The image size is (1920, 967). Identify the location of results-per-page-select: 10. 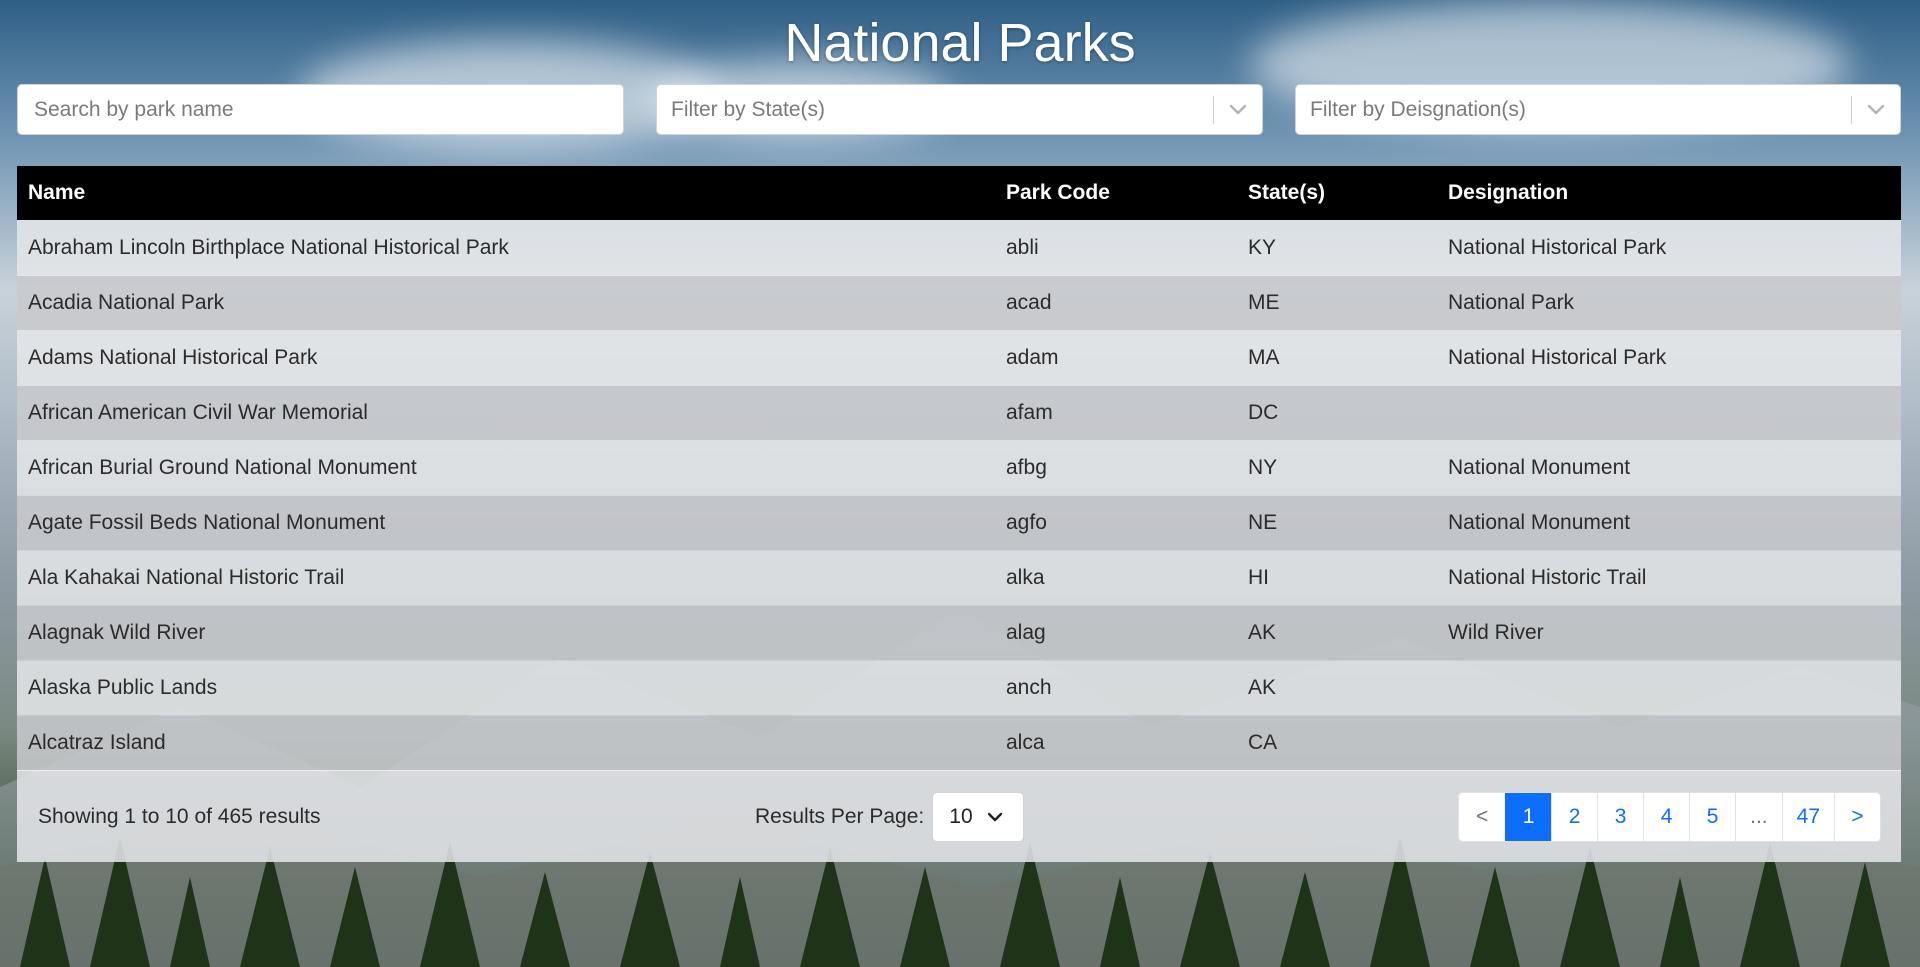
(978, 817).